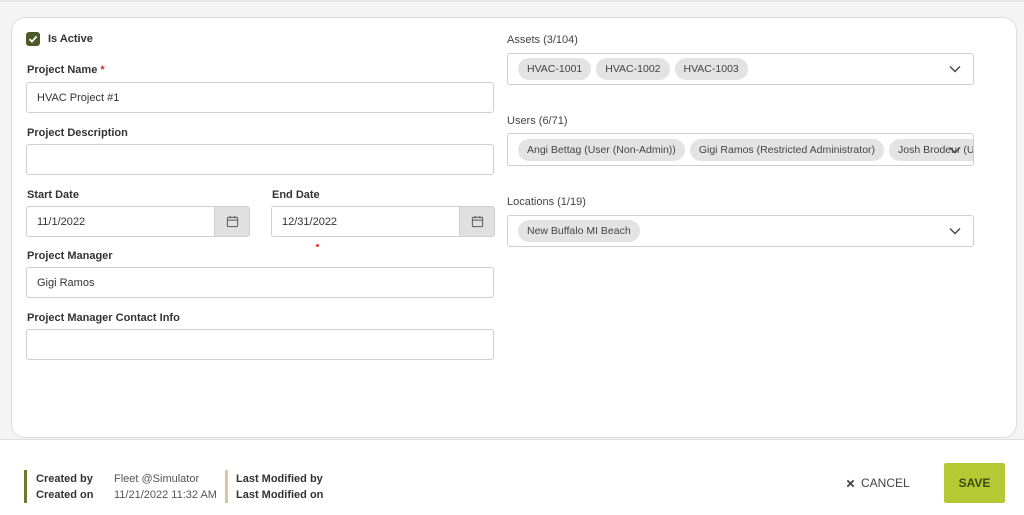  I want to click on save-button: SAVE, so click(974, 483).